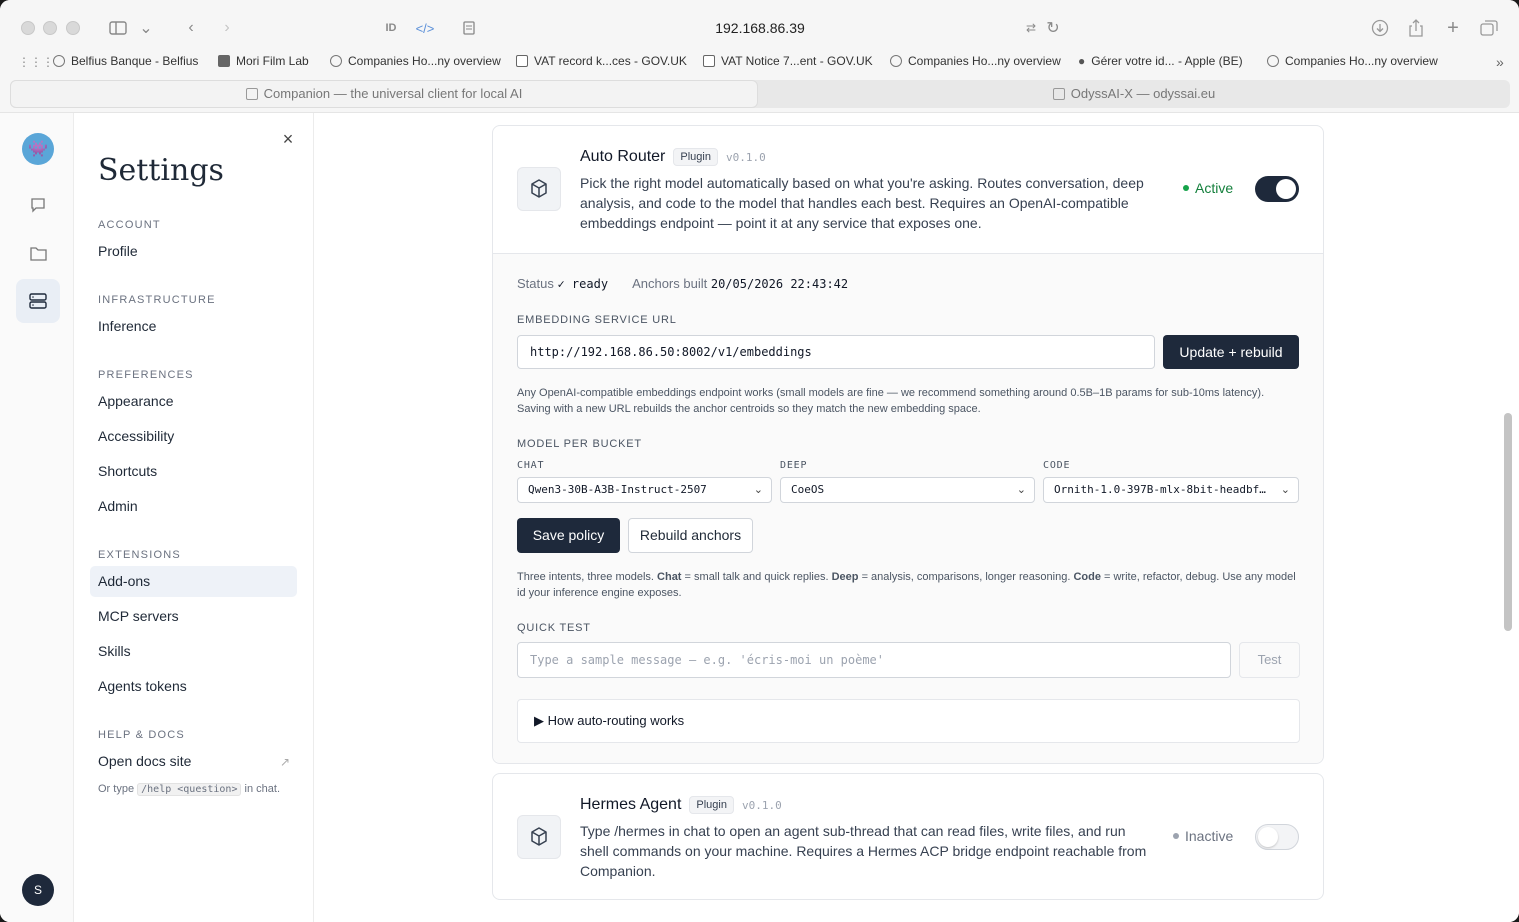 This screenshot has height=922, width=1519. Describe the element at coordinates (50, 28) in the screenshot. I see `minimize-window-button` at that location.